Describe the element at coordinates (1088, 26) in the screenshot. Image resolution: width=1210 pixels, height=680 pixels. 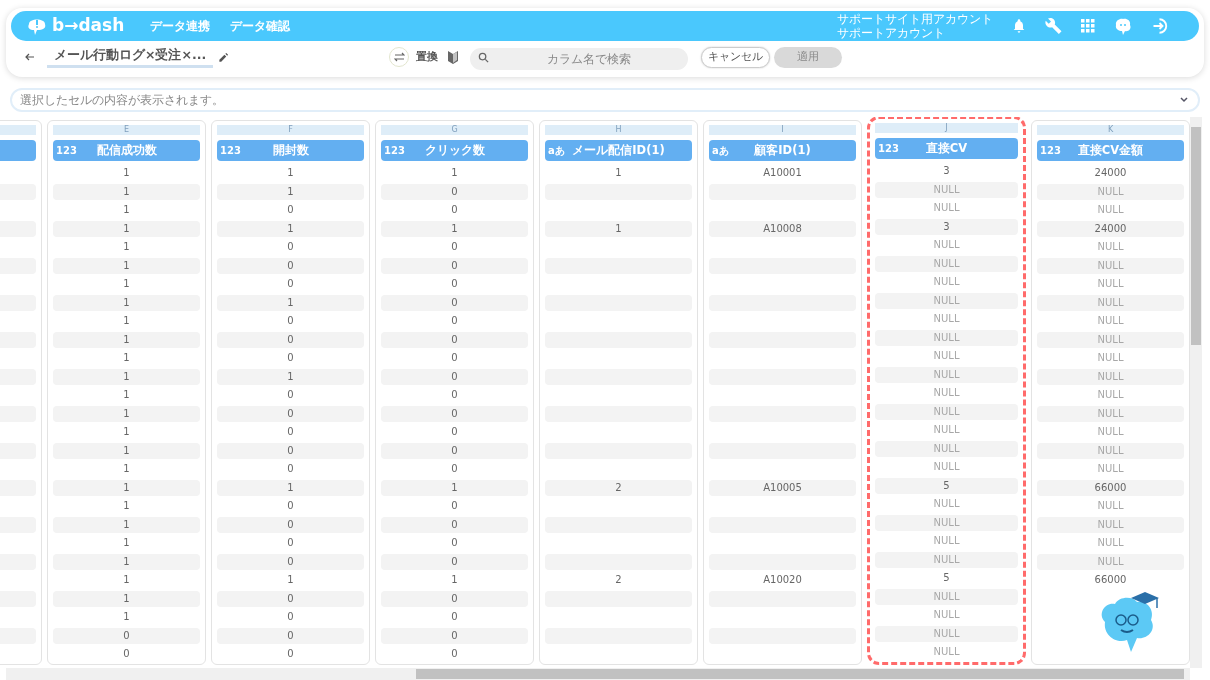
I see `grid-icon` at that location.